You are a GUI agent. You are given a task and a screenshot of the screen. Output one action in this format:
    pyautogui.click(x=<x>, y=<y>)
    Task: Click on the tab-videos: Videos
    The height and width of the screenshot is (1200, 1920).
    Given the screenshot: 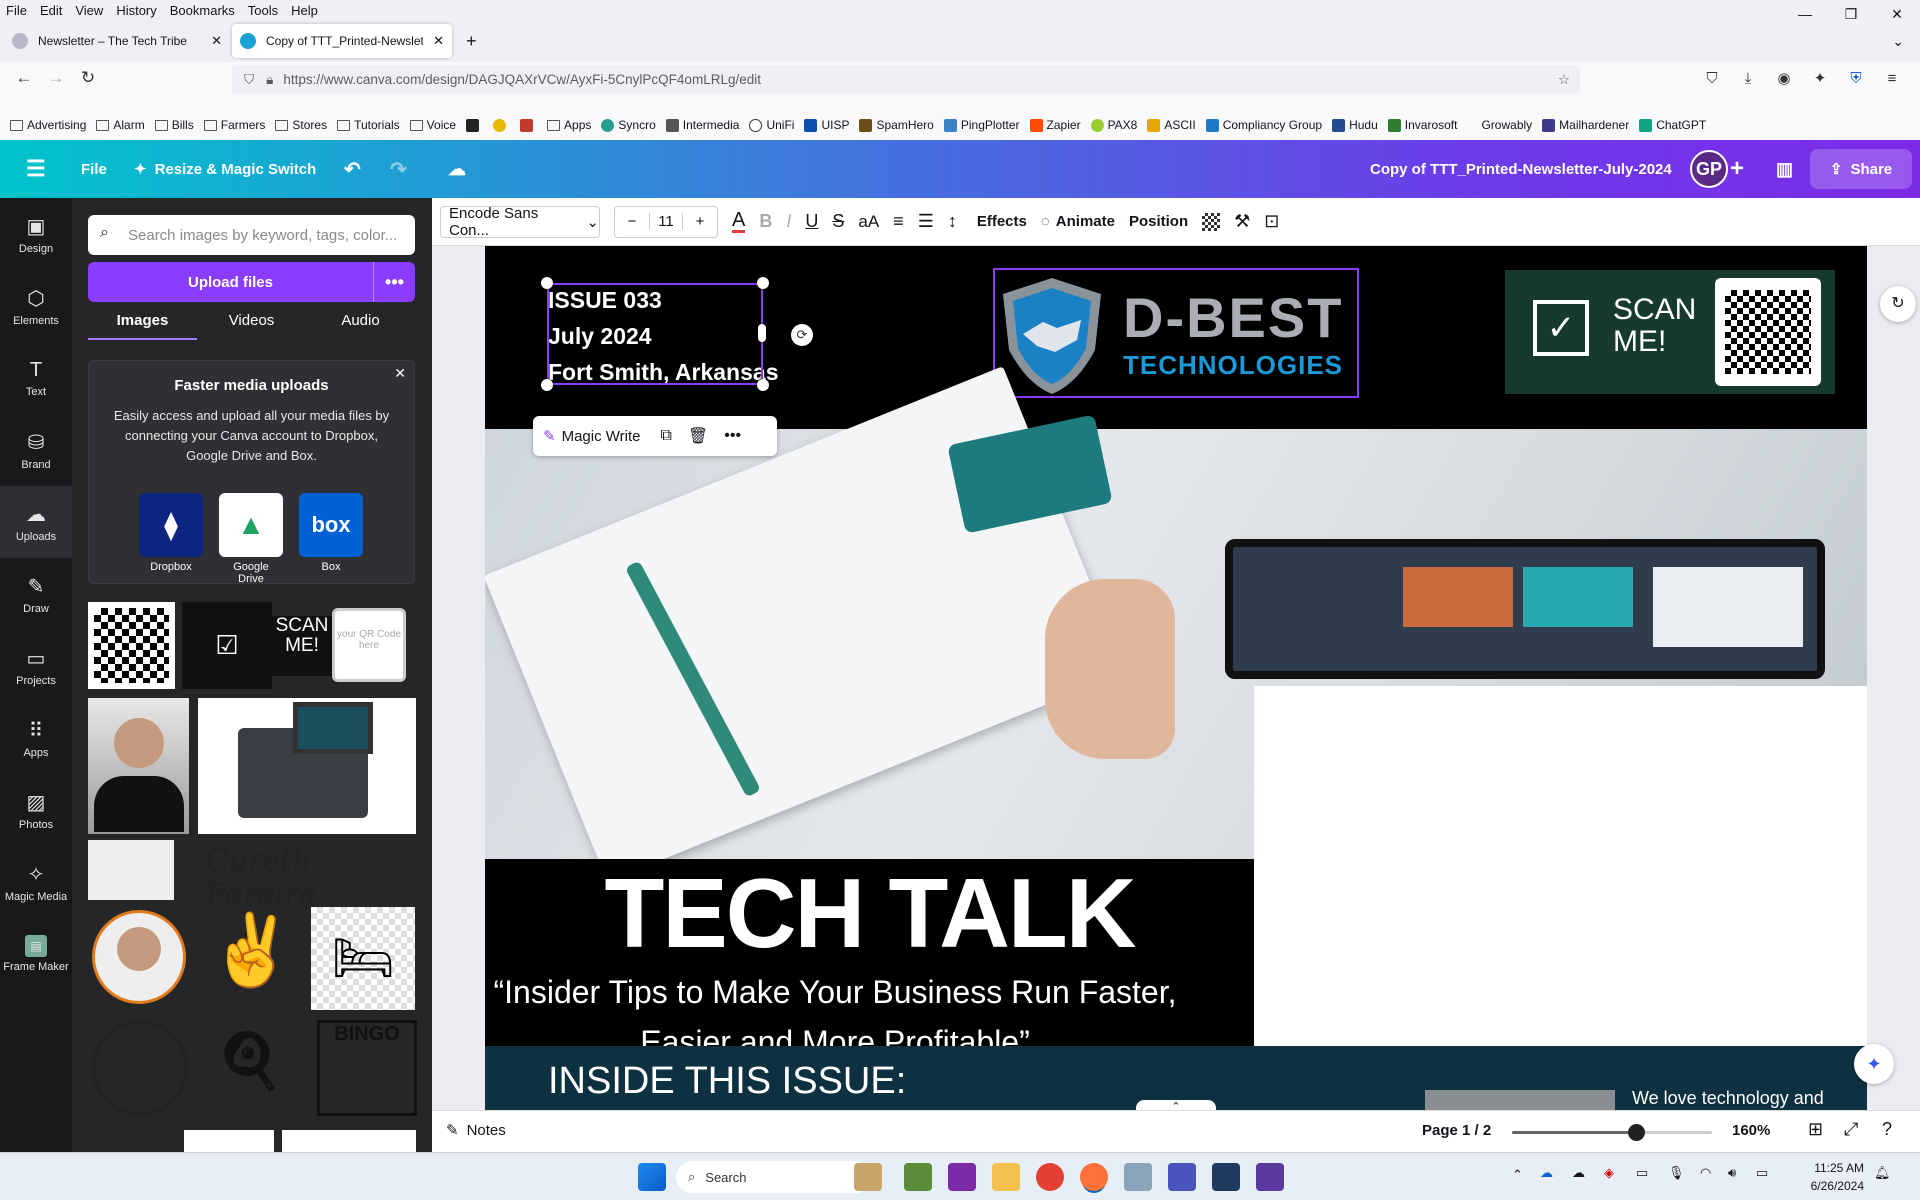 What is the action you would take?
    pyautogui.click(x=251, y=326)
    